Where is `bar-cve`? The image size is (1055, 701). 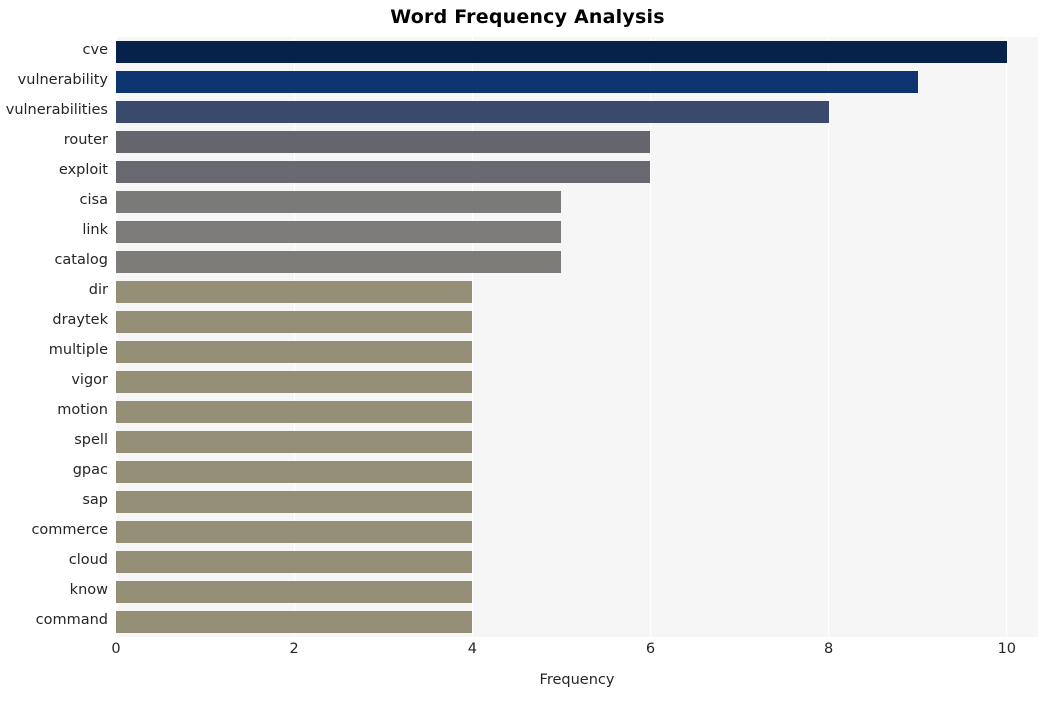 bar-cve is located at coordinates (561, 52).